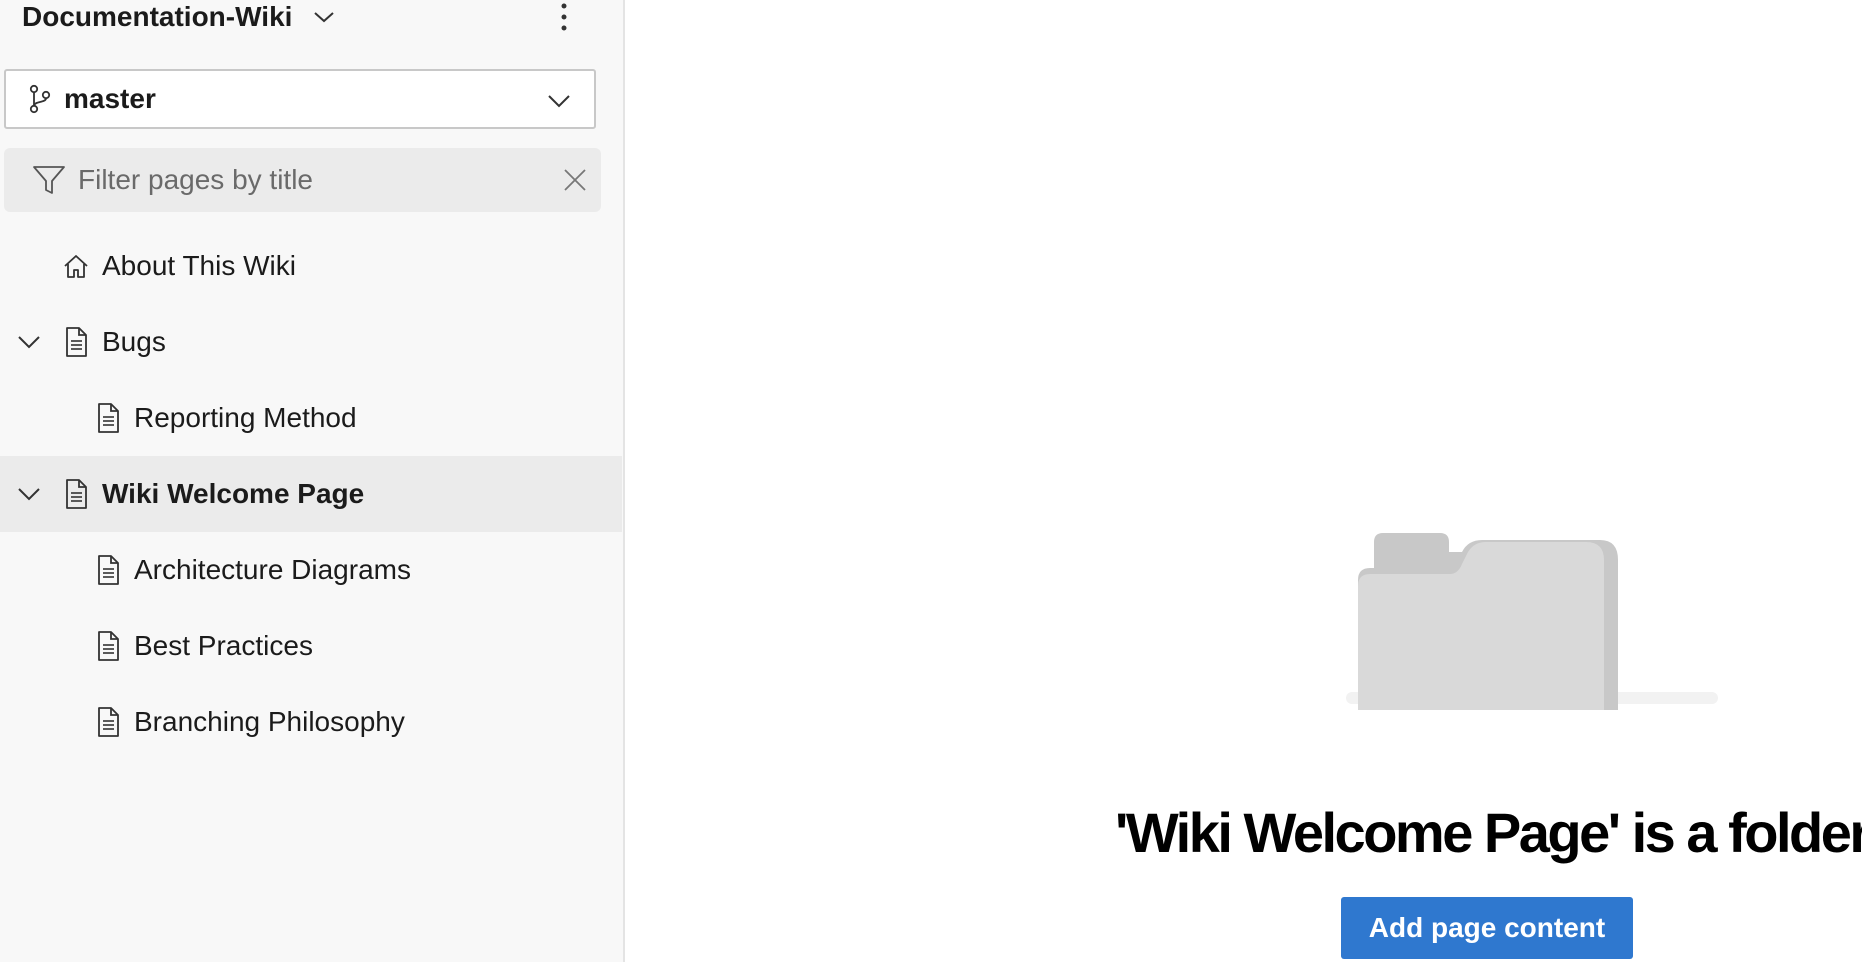 This screenshot has width=1862, height=962. I want to click on tree-item-about-this-wiki: About This Wiki, so click(311, 266).